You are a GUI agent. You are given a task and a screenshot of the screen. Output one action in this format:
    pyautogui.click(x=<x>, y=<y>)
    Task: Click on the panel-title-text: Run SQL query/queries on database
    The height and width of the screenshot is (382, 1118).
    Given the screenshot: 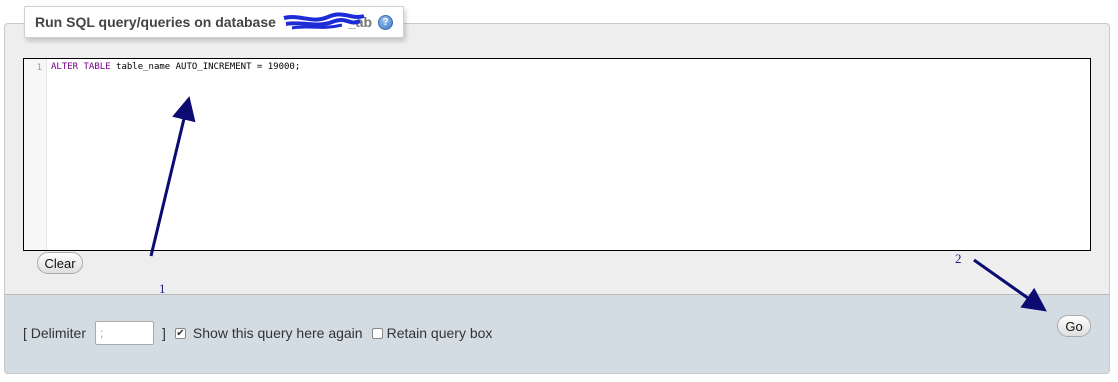 What is the action you would take?
    pyautogui.click(x=155, y=22)
    